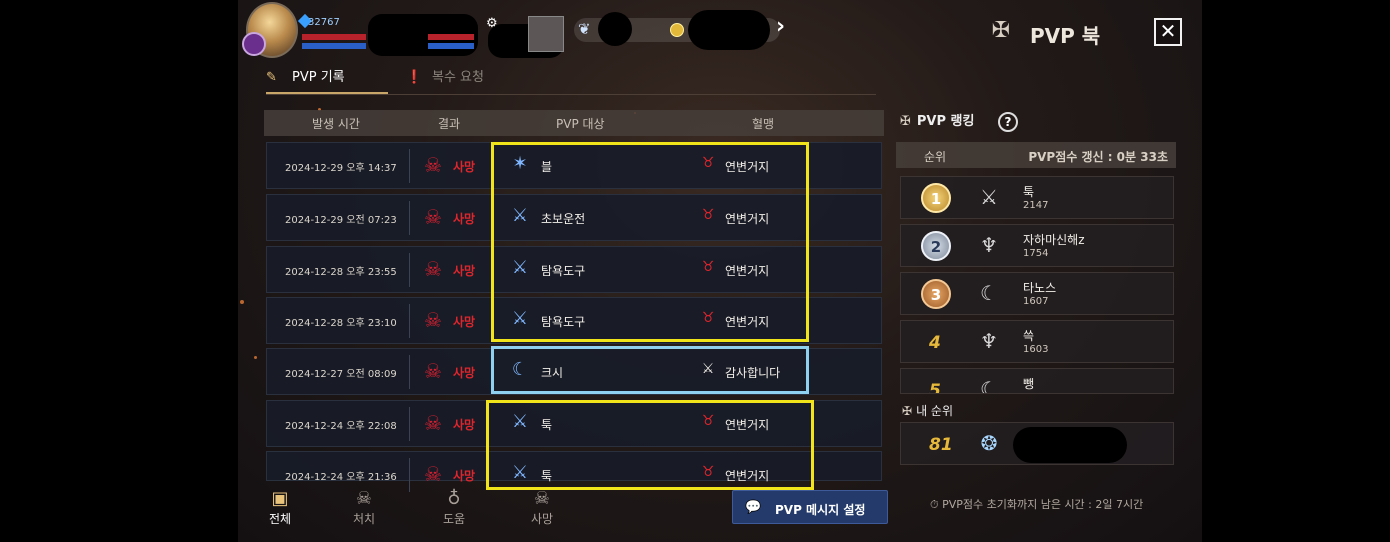  I want to click on ranking-name: 쓱, so click(1029, 336).